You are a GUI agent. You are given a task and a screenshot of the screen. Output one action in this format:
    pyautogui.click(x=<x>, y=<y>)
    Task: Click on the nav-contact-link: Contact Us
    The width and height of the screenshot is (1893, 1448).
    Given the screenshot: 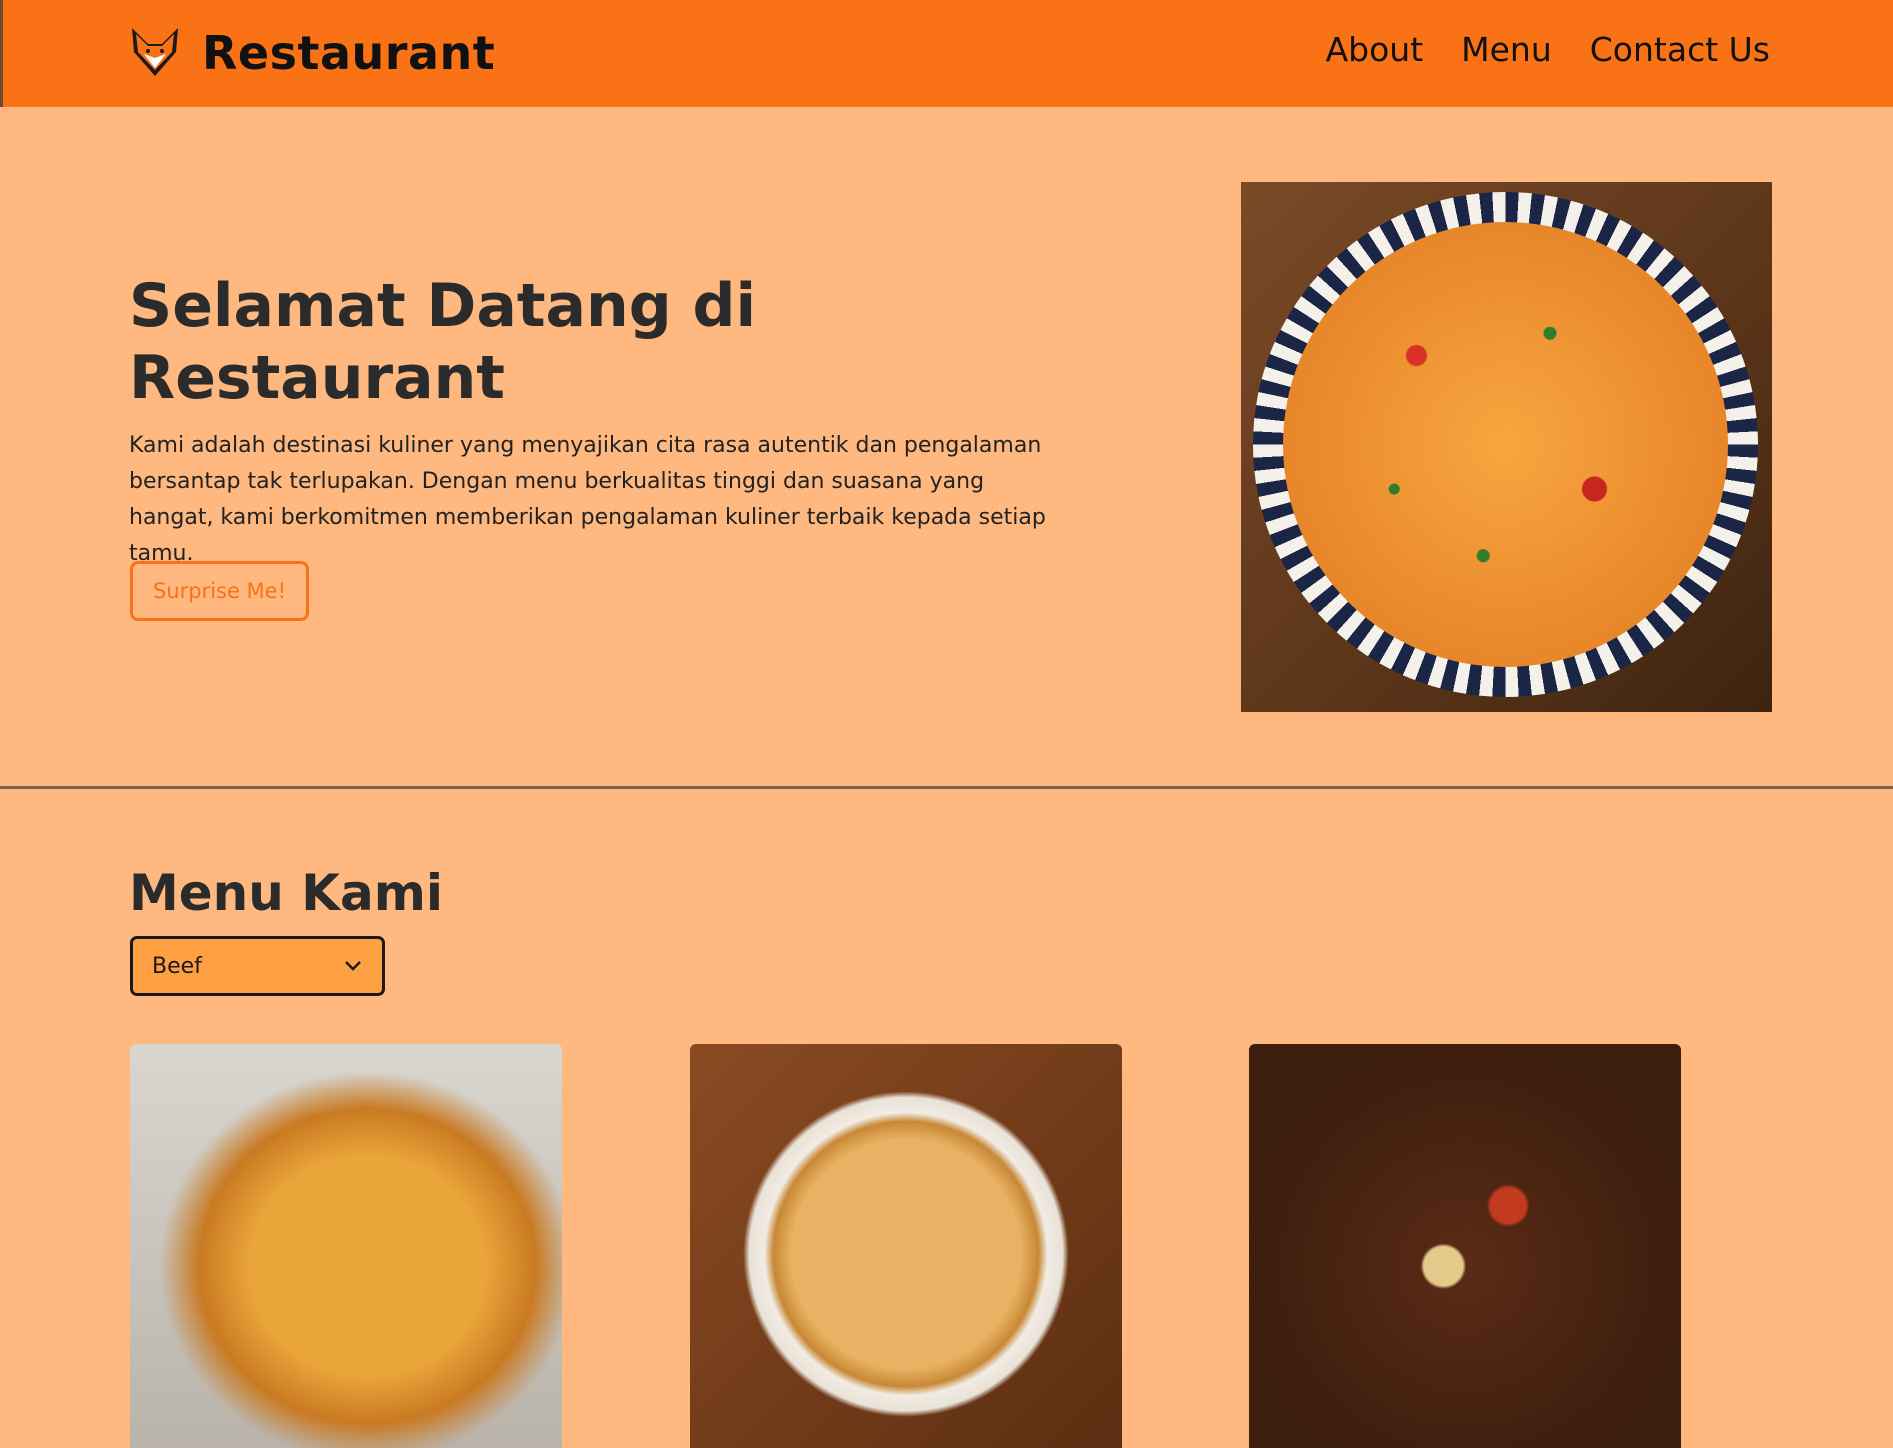 What is the action you would take?
    pyautogui.click(x=1680, y=49)
    